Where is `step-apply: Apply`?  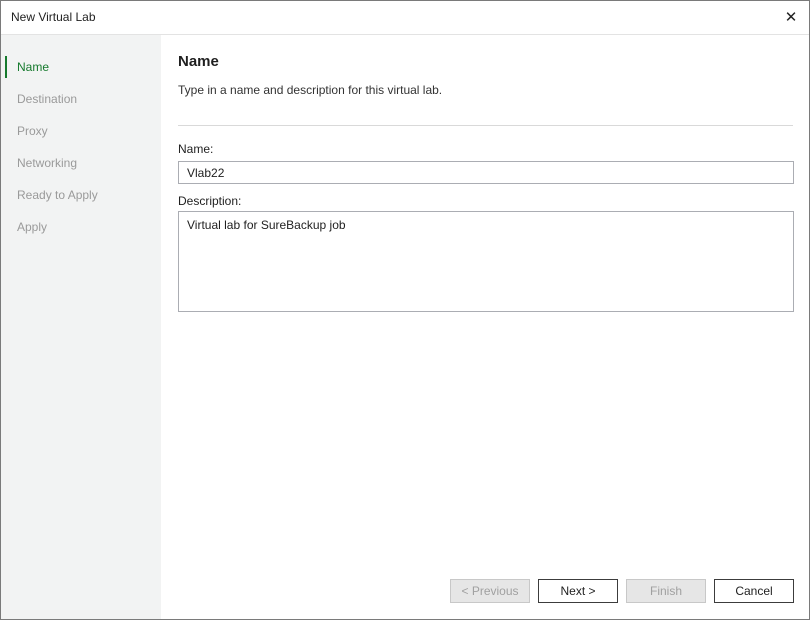 step-apply: Apply is located at coordinates (83, 227).